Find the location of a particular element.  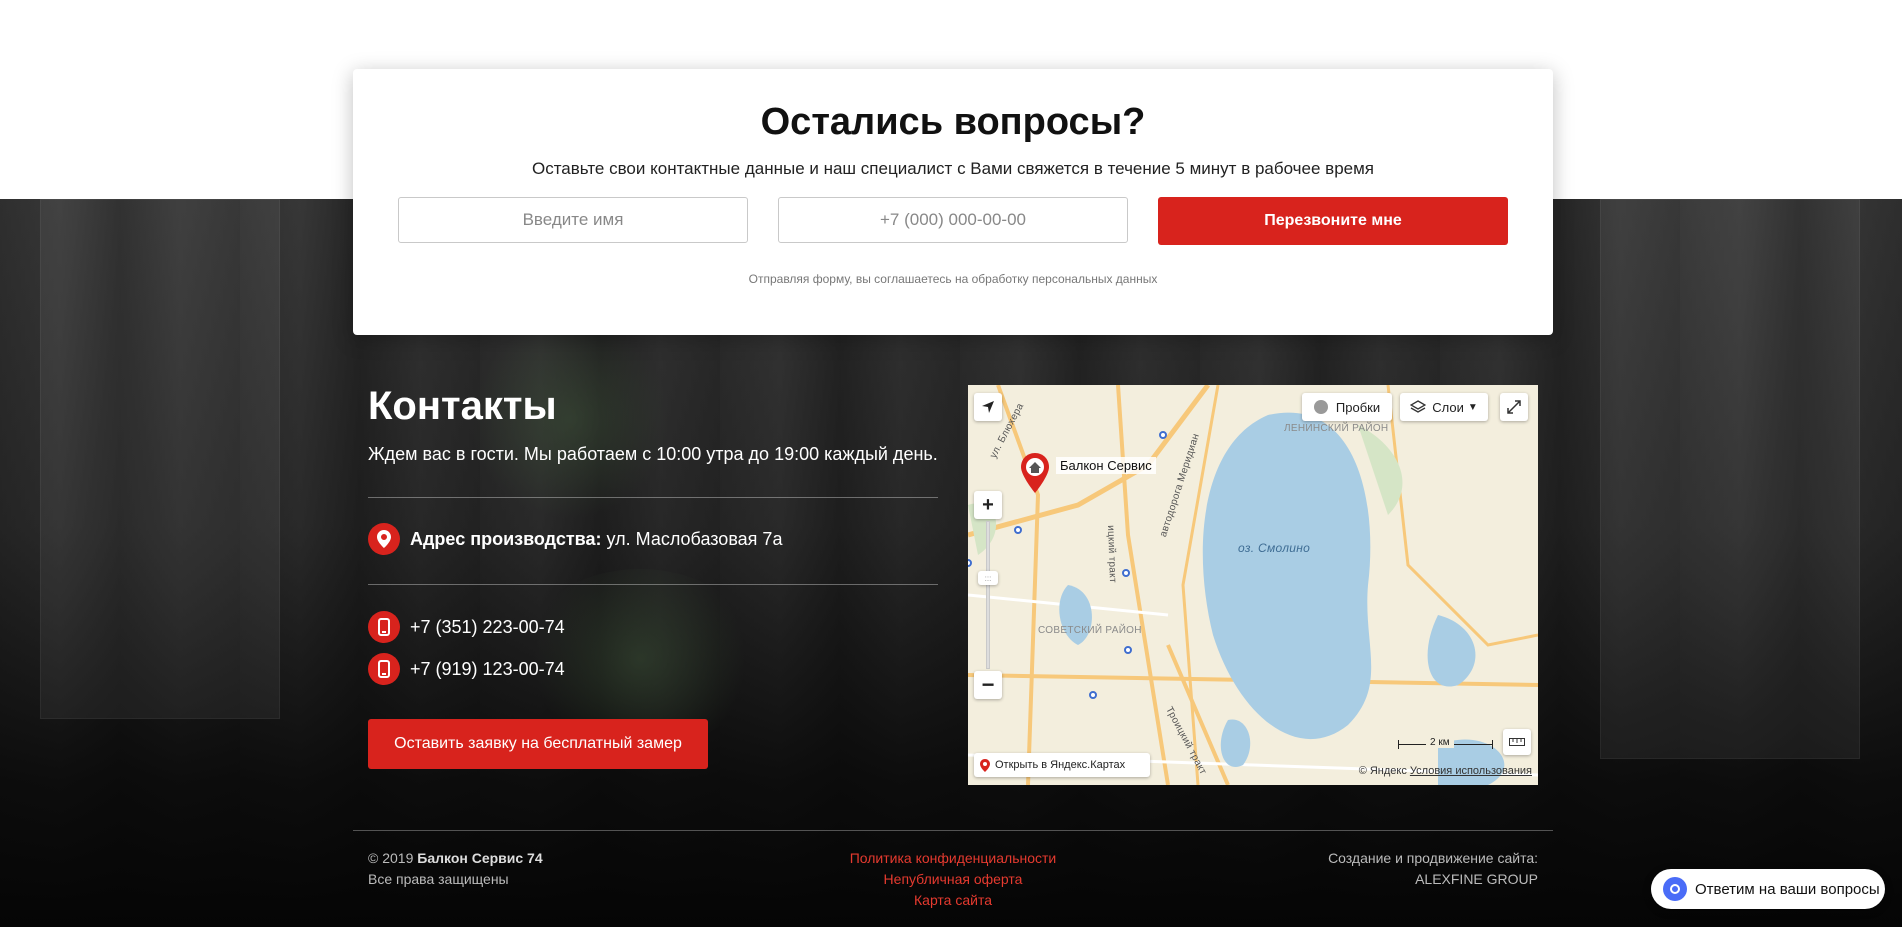

map-scale: 2 км is located at coordinates (1445, 743).